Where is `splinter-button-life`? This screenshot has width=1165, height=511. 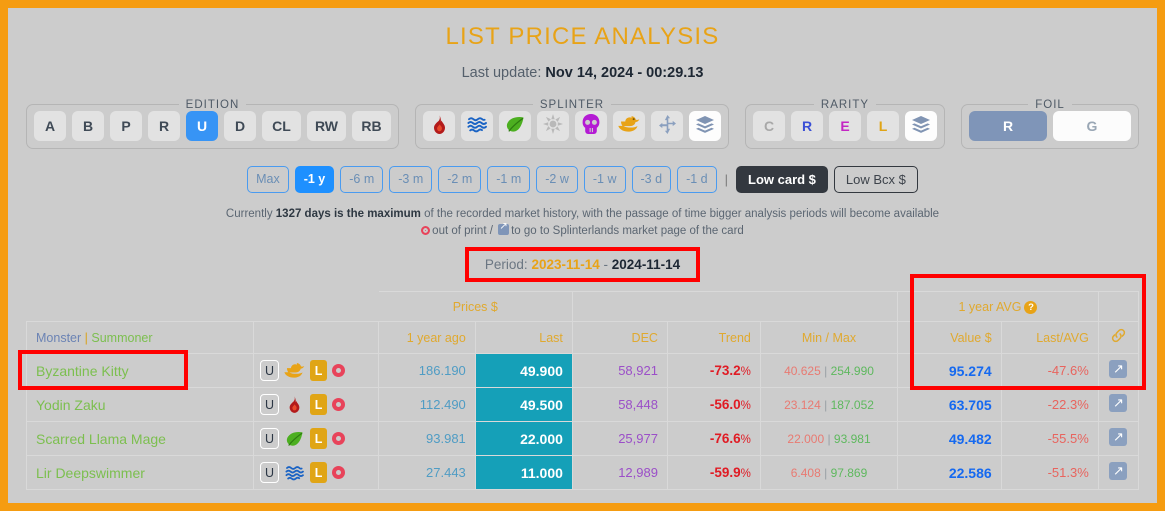
splinter-button-life is located at coordinates (553, 125).